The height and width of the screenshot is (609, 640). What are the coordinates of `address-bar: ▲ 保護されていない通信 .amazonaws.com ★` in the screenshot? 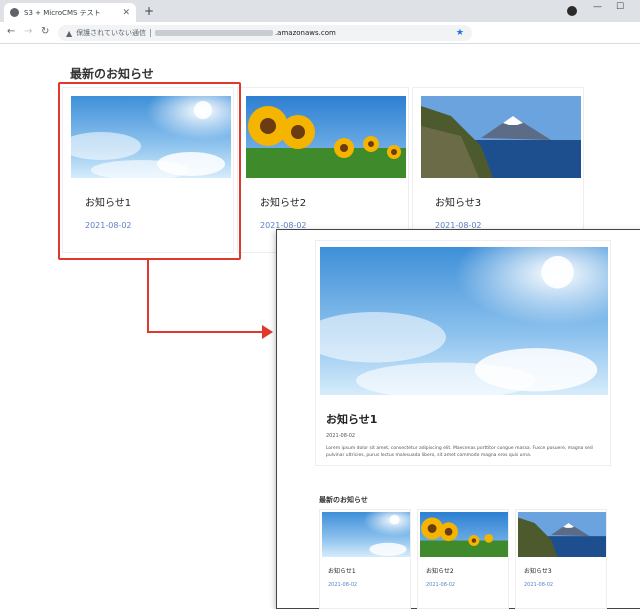 It's located at (265, 33).